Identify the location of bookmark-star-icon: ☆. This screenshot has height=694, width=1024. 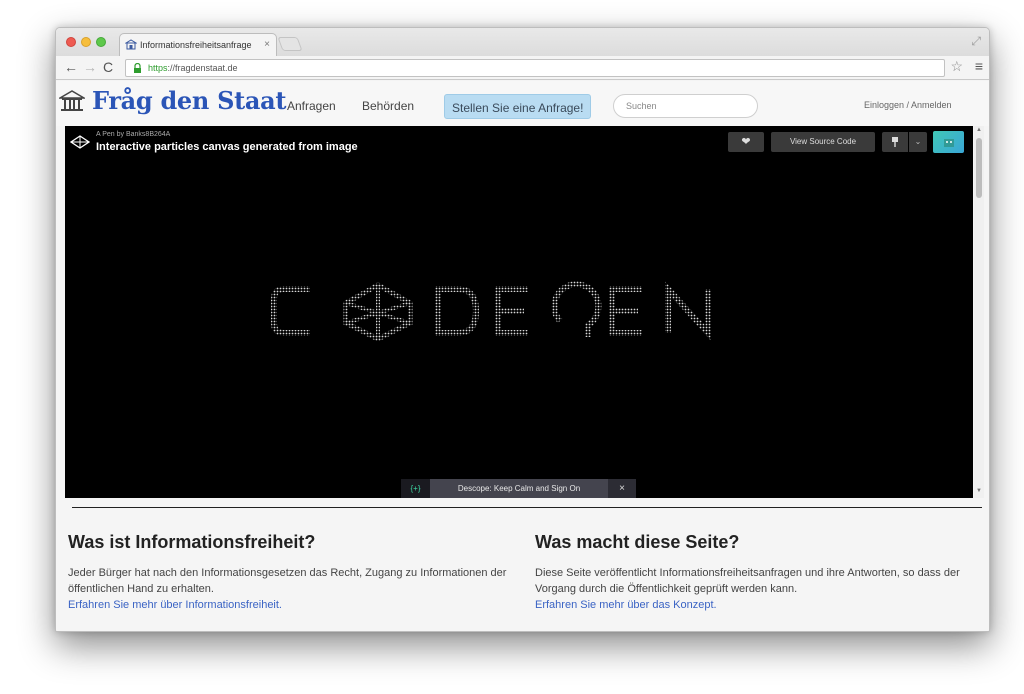
(956, 66).